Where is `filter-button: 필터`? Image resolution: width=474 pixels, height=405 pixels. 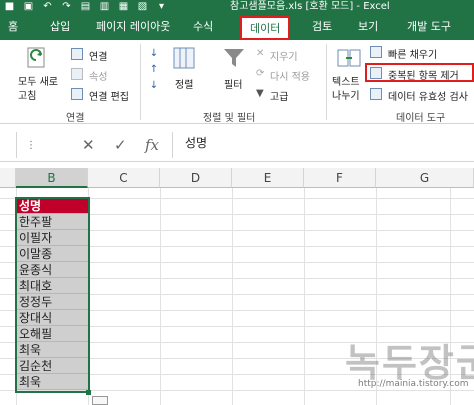 filter-button: 필터 is located at coordinates (233, 83).